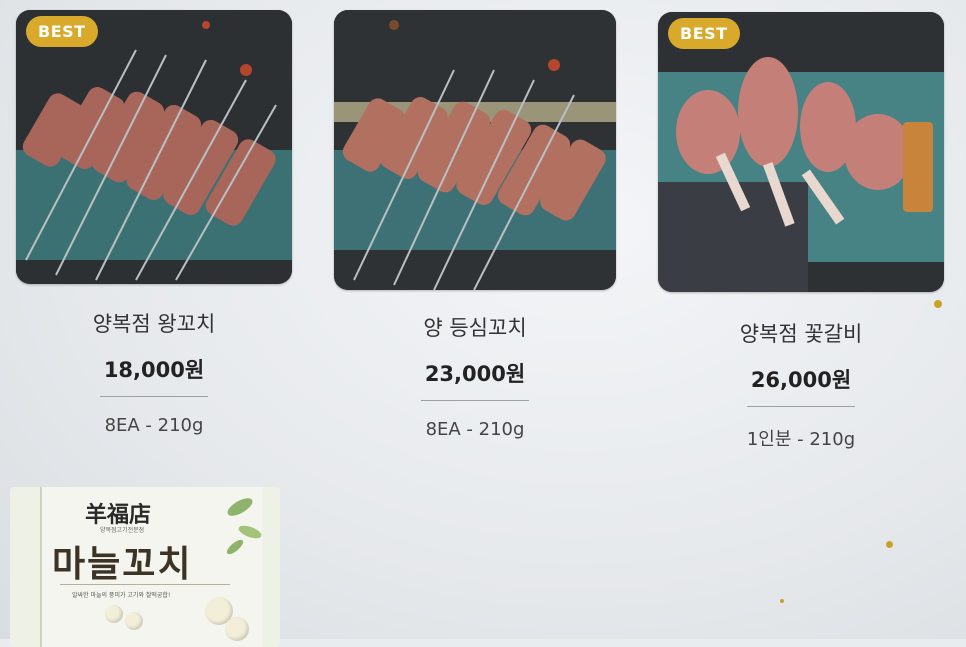 This screenshot has width=966, height=647. What do you see at coordinates (154, 370) in the screenshot?
I see `product-price: 18,000원` at bounding box center [154, 370].